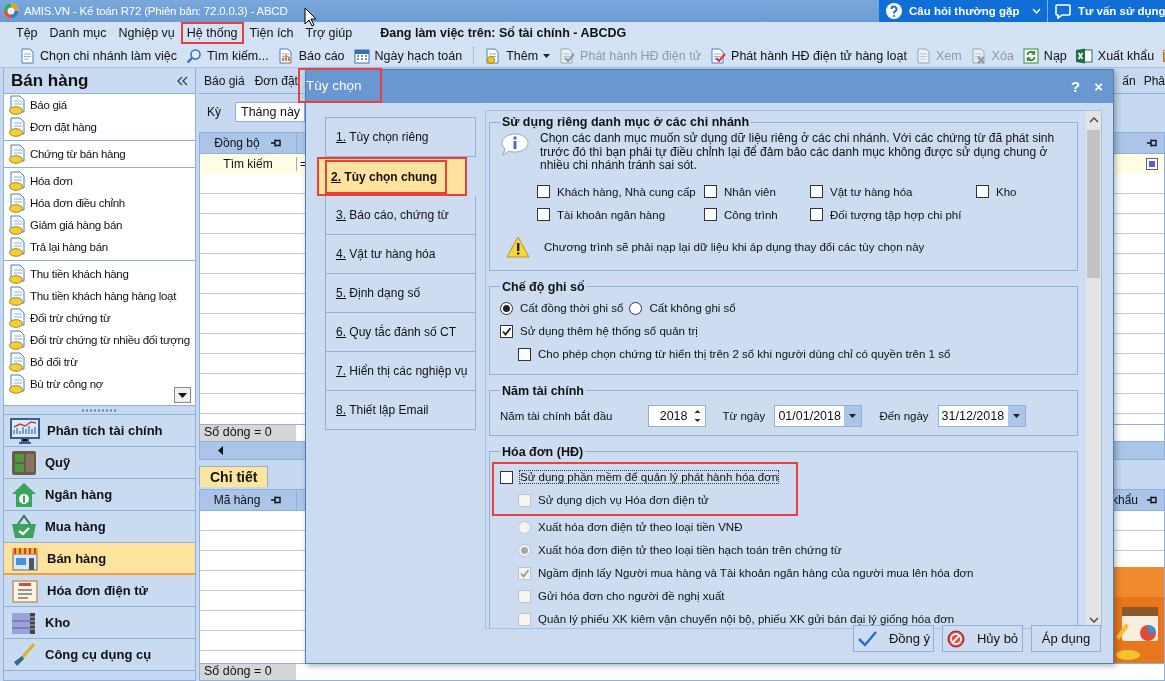  Describe the element at coordinates (99, 362) in the screenshot. I see `sidebar-item: Bỏ đối trừ` at that location.